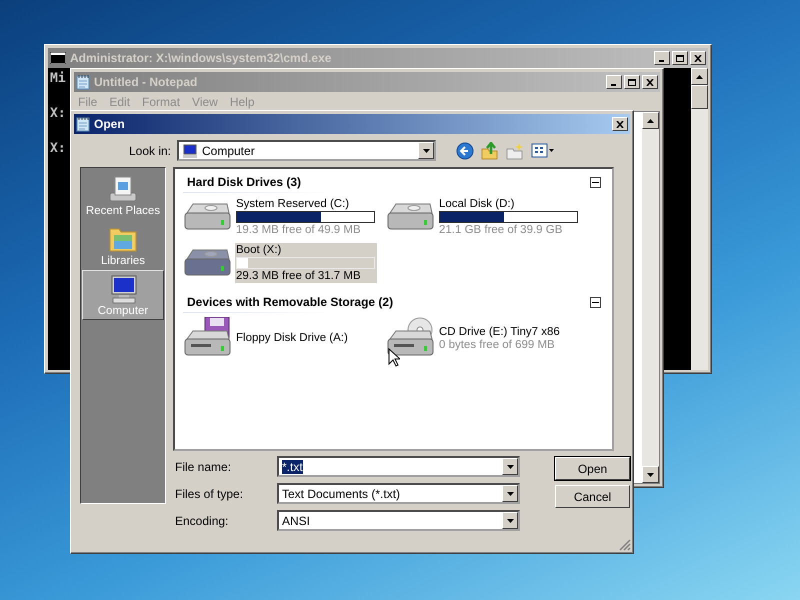 This screenshot has height=600, width=800. What do you see at coordinates (203, 467) in the screenshot?
I see `field-label: File name:` at bounding box center [203, 467].